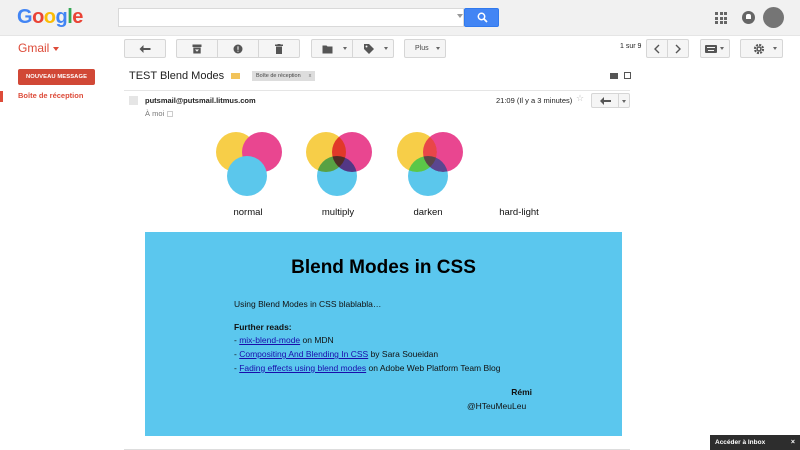 This screenshot has height=450, width=800. What do you see at coordinates (51, 95) in the screenshot?
I see `sidebar-item-label: Boîte de réception` at bounding box center [51, 95].